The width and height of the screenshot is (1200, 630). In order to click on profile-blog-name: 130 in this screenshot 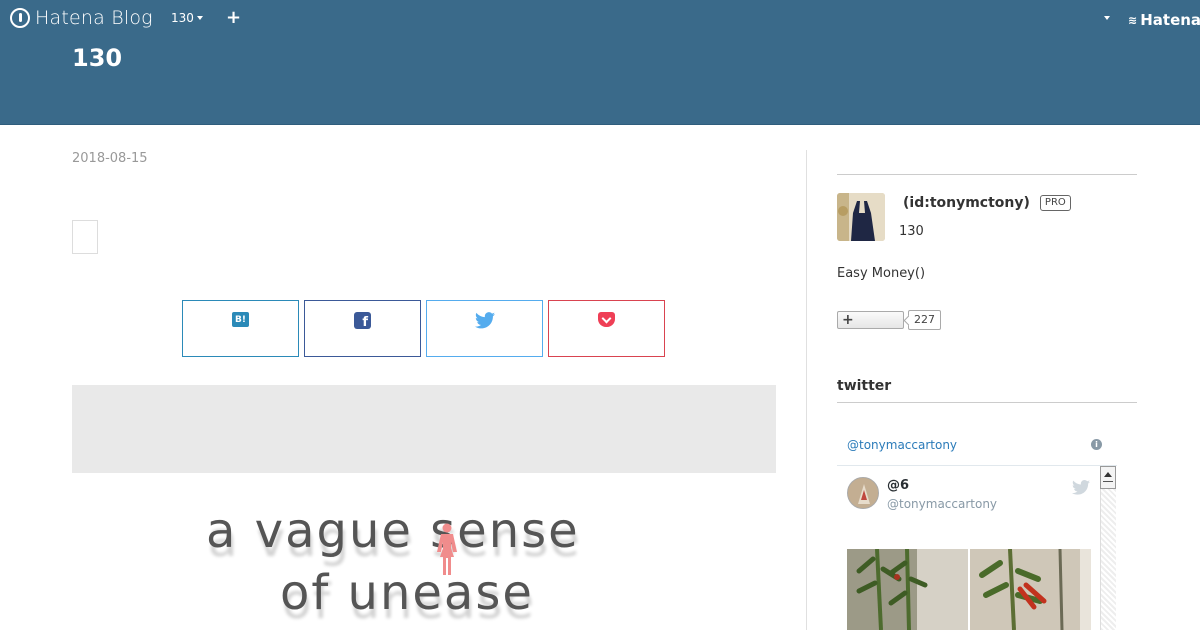, I will do `click(911, 231)`.